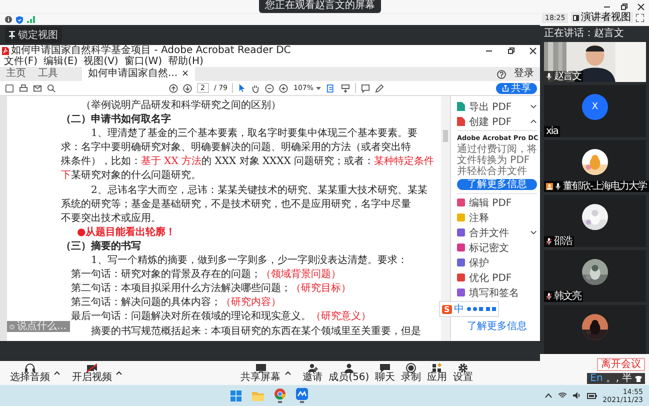  Describe the element at coordinates (254, 134) in the screenshot. I see `text-line: 1、理清楚了基金的三个基本要素，取名字时要集中体现三个基本要素。要` at that location.